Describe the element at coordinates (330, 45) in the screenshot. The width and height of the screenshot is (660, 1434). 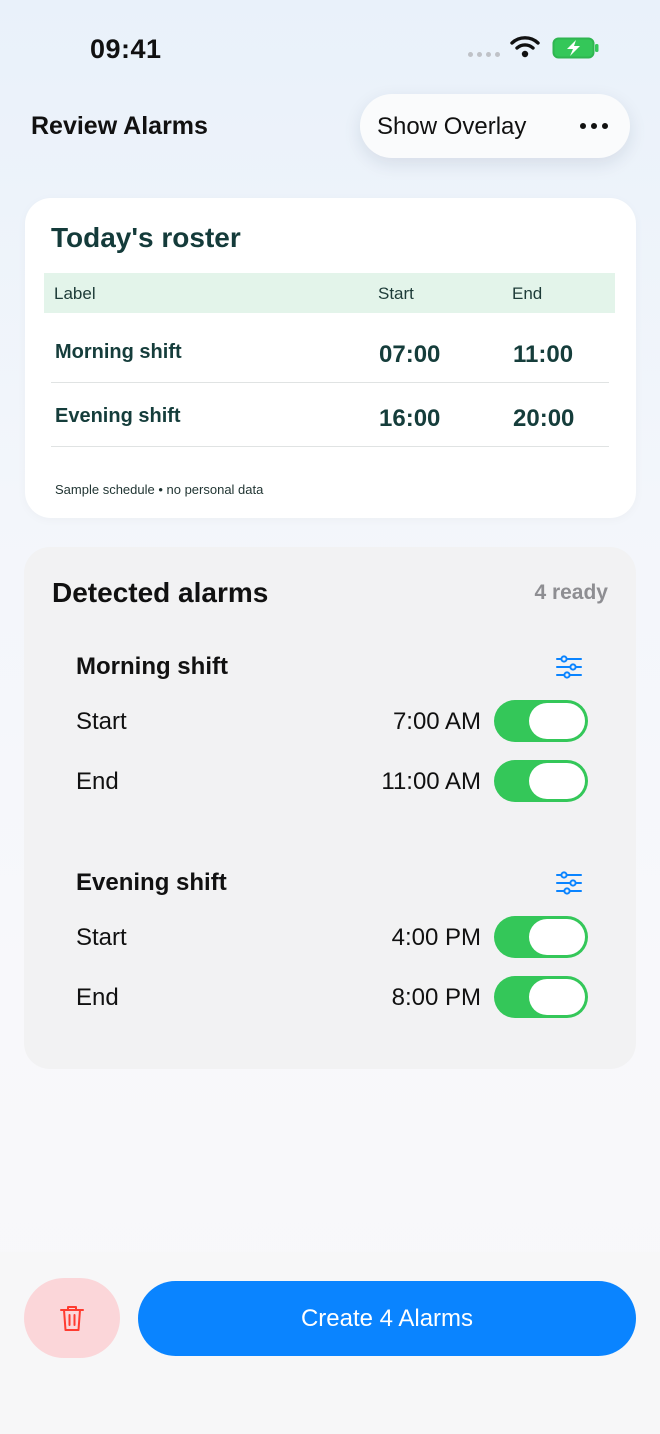
I see `status-bar: 09:41` at that location.